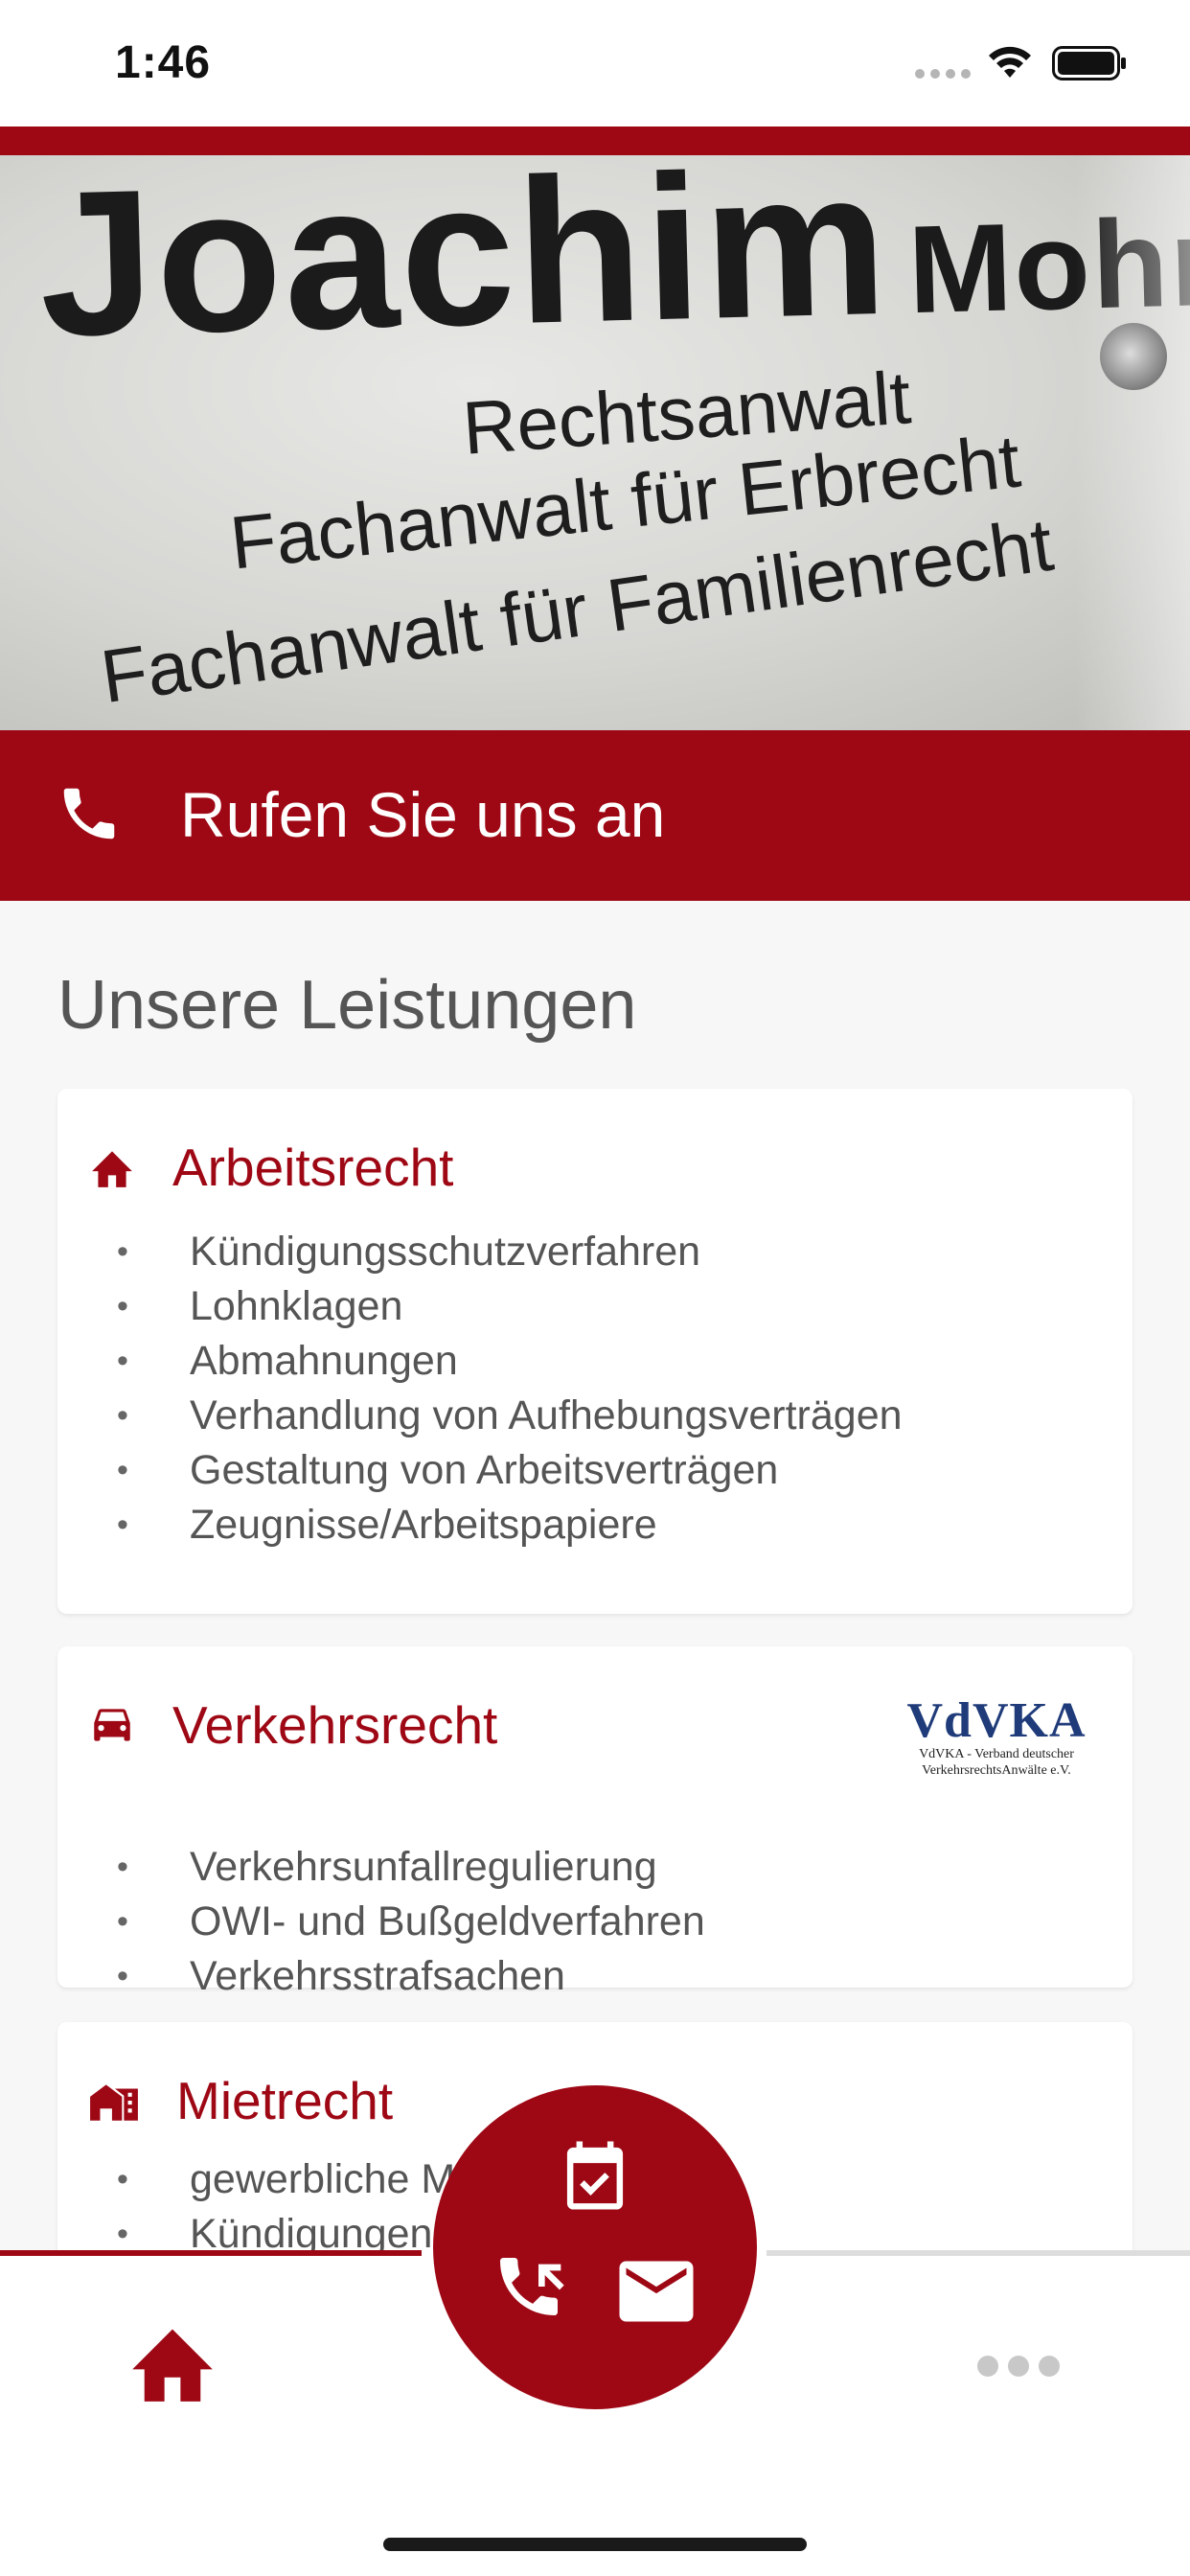 The height and width of the screenshot is (2576, 1190). I want to click on list-item: Kündigungsschutzverfahren, so click(509, 1252).